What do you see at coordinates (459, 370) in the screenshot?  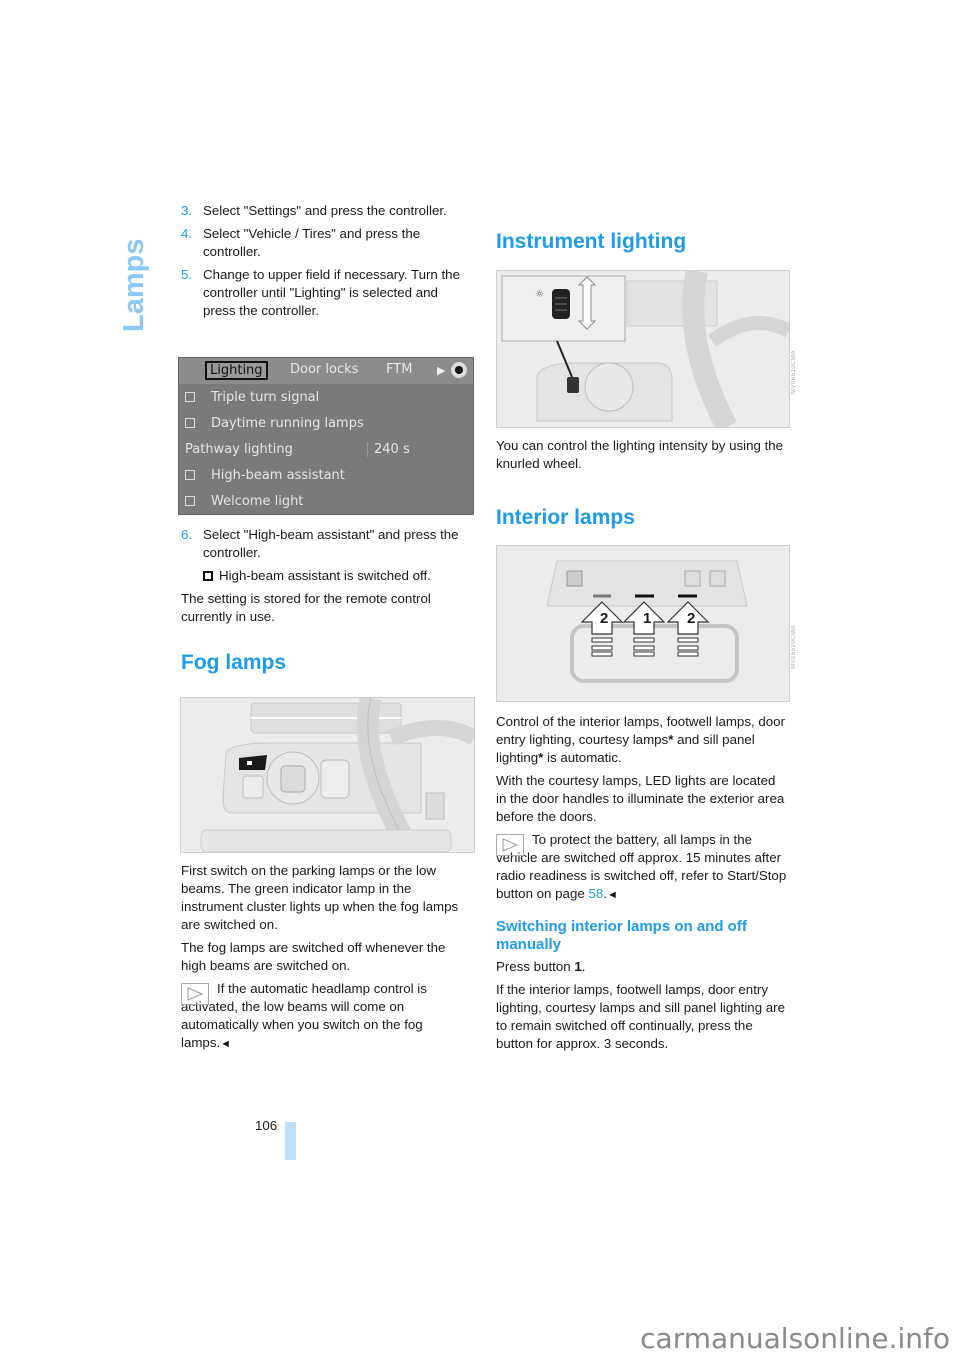 I see `controller-icon` at bounding box center [459, 370].